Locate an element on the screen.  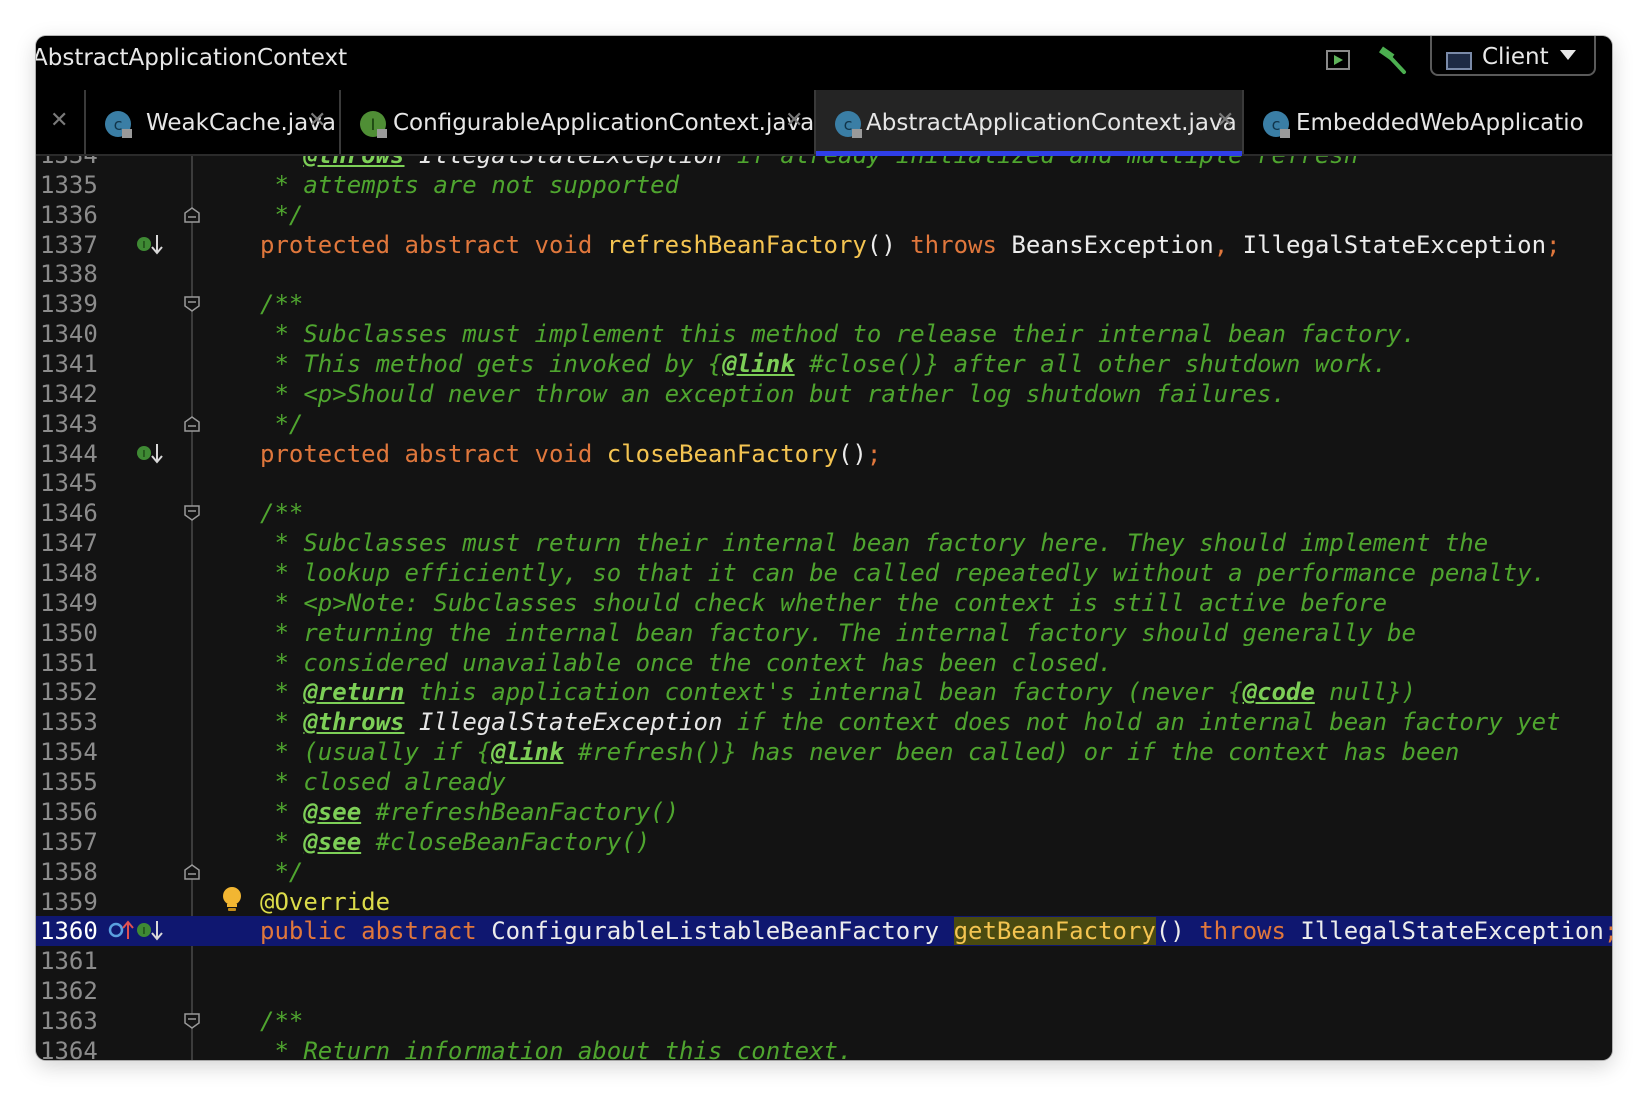
line-number: 1358 is located at coordinates (70, 872).